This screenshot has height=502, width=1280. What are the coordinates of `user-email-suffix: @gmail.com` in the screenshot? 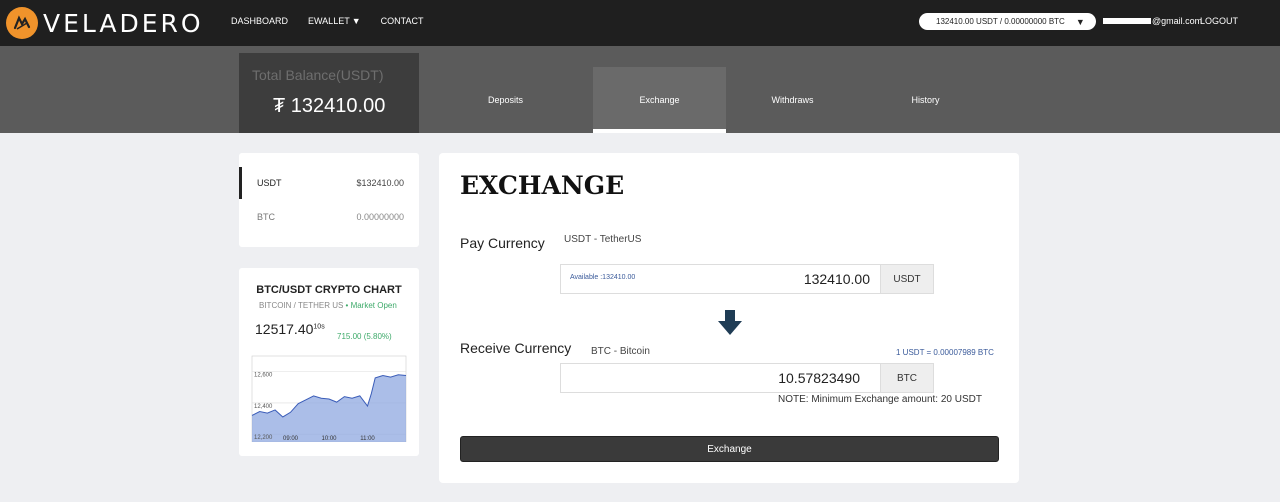 It's located at (1177, 21).